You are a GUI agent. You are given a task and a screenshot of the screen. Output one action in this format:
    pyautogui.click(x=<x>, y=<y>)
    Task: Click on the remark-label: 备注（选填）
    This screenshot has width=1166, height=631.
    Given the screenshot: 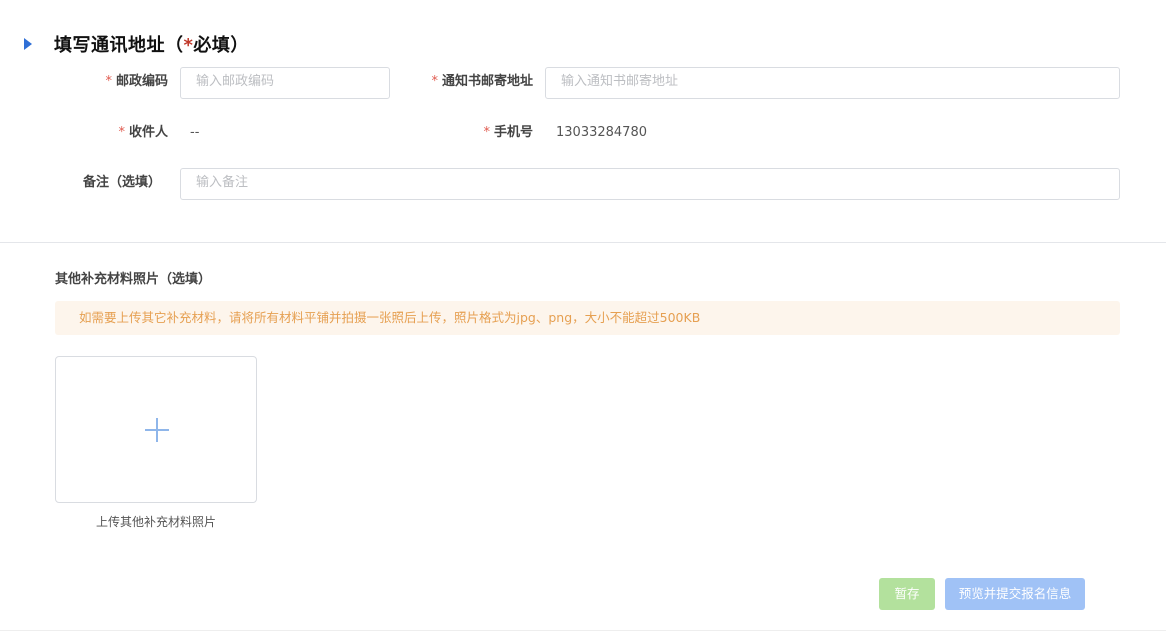 What is the action you would take?
    pyautogui.click(x=121, y=182)
    